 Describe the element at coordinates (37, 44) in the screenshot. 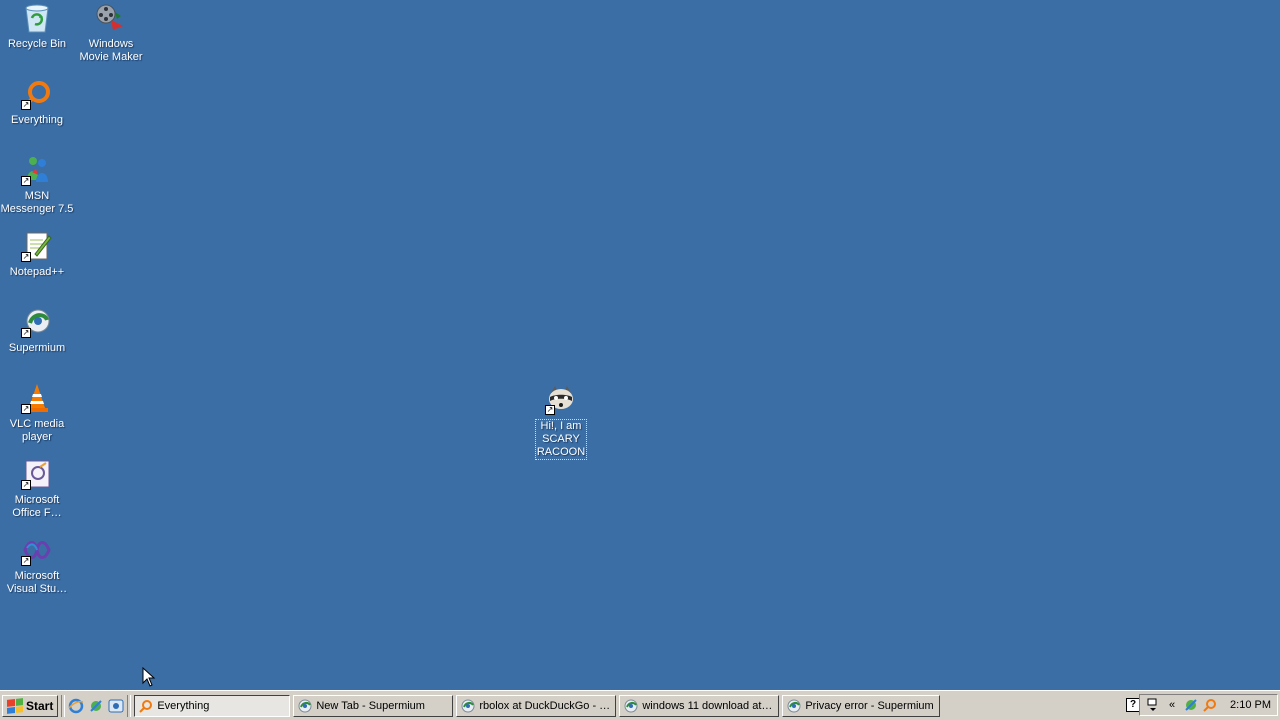

I see `desktop-icon-label: Recycle Bin` at that location.